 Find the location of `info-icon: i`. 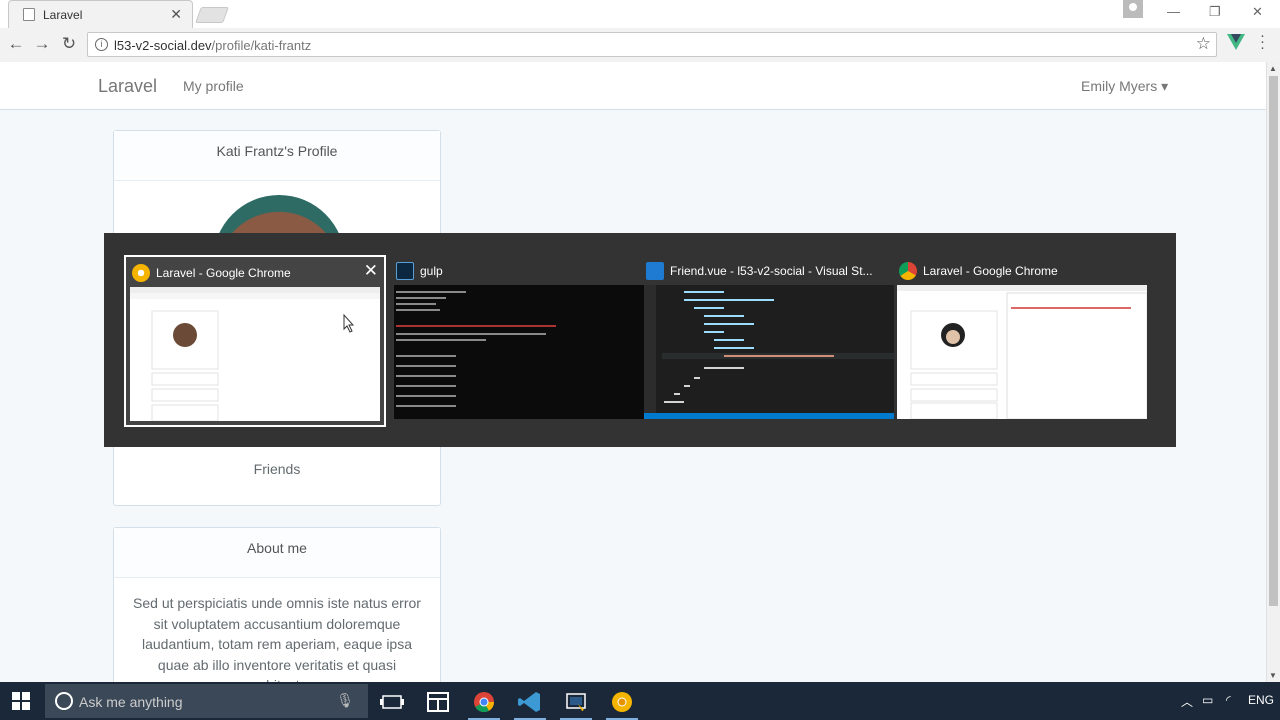

info-icon: i is located at coordinates (101, 44).